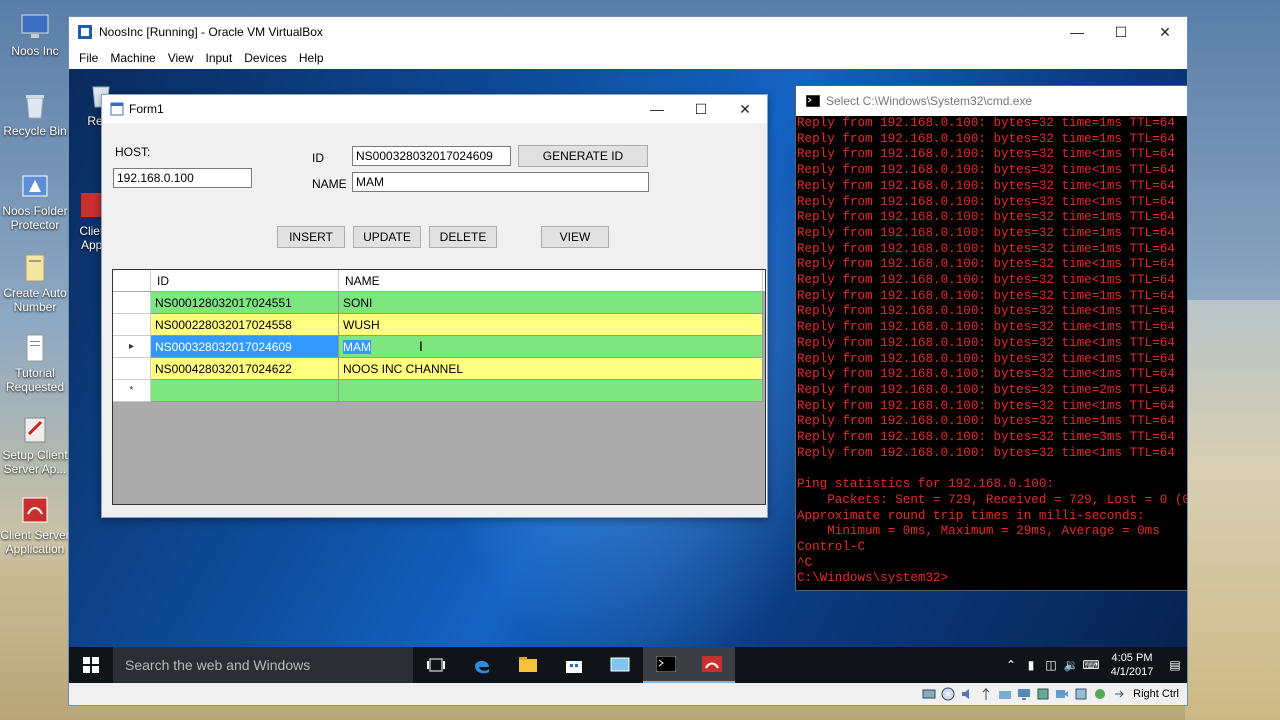  What do you see at coordinates (1011, 665) in the screenshot?
I see `show-hidden-icons-button: ⌃` at bounding box center [1011, 665].